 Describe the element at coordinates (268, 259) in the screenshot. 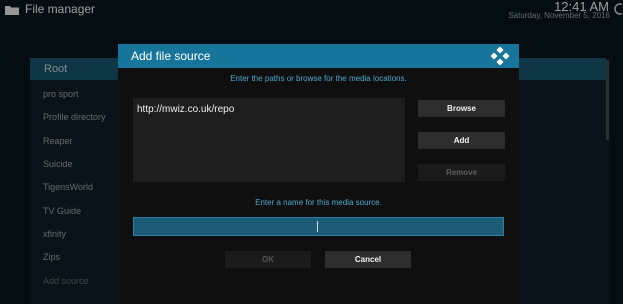

I see `ok-button: OK` at that location.